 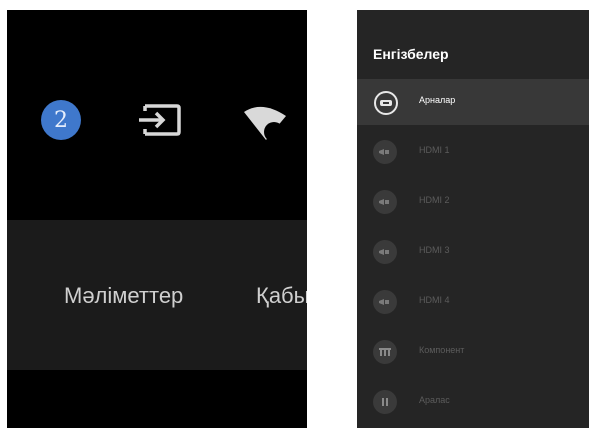 What do you see at coordinates (473, 202) in the screenshot?
I see `input-item-hdmi-2: HDMI 2` at bounding box center [473, 202].